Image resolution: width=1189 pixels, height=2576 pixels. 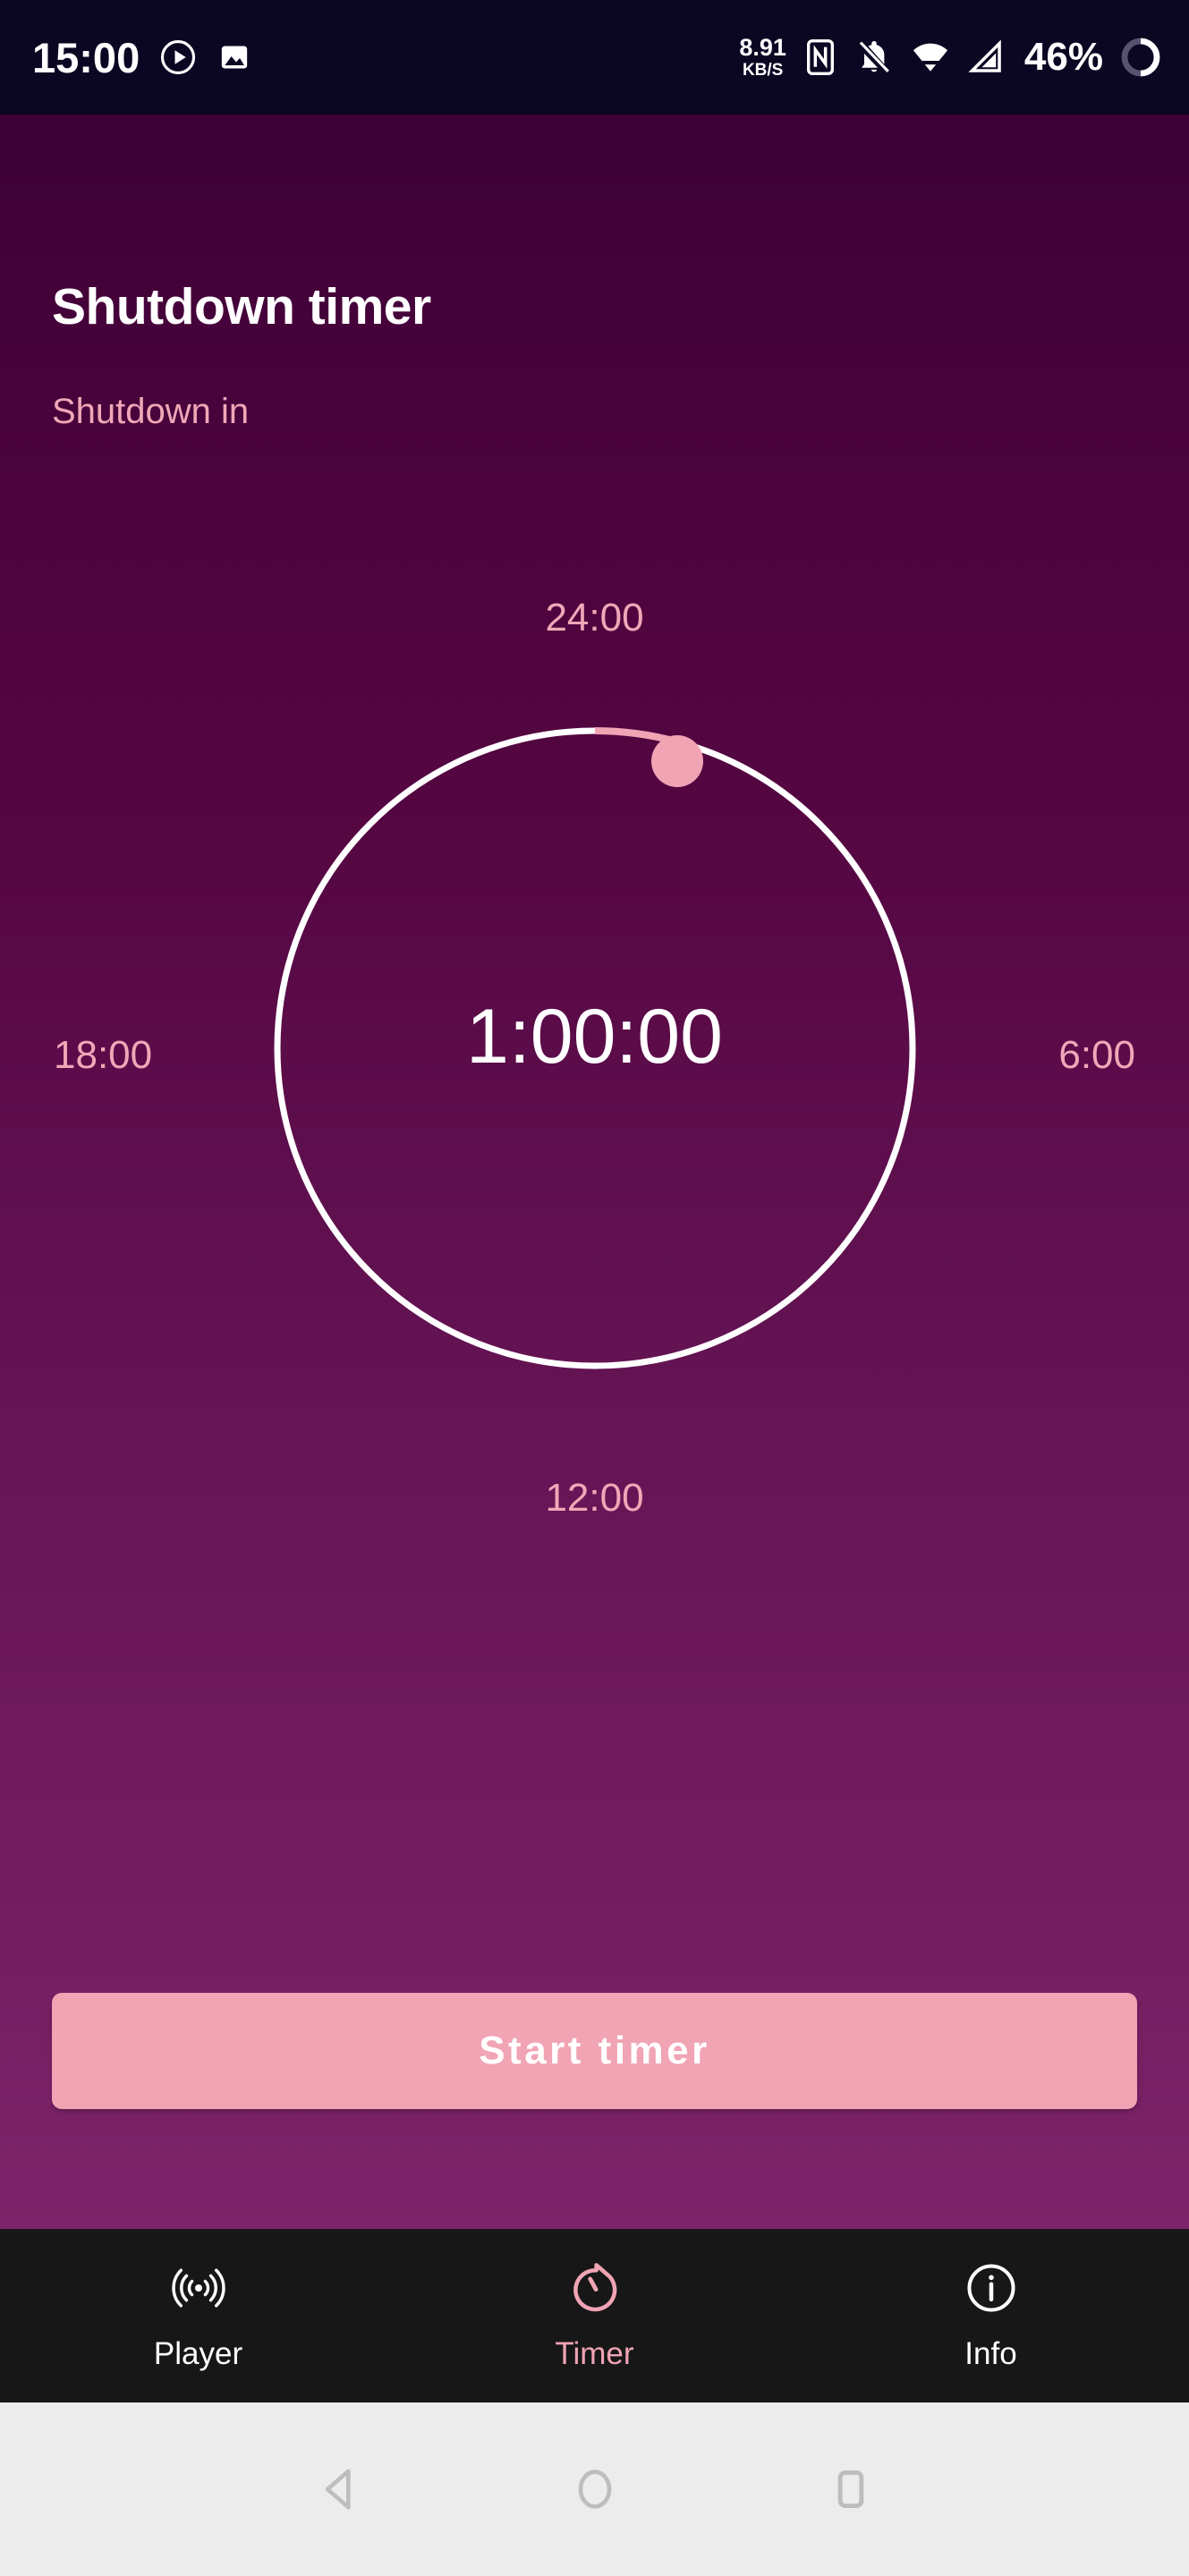 I want to click on dial-tick-bottom: 12:00, so click(x=594, y=1498).